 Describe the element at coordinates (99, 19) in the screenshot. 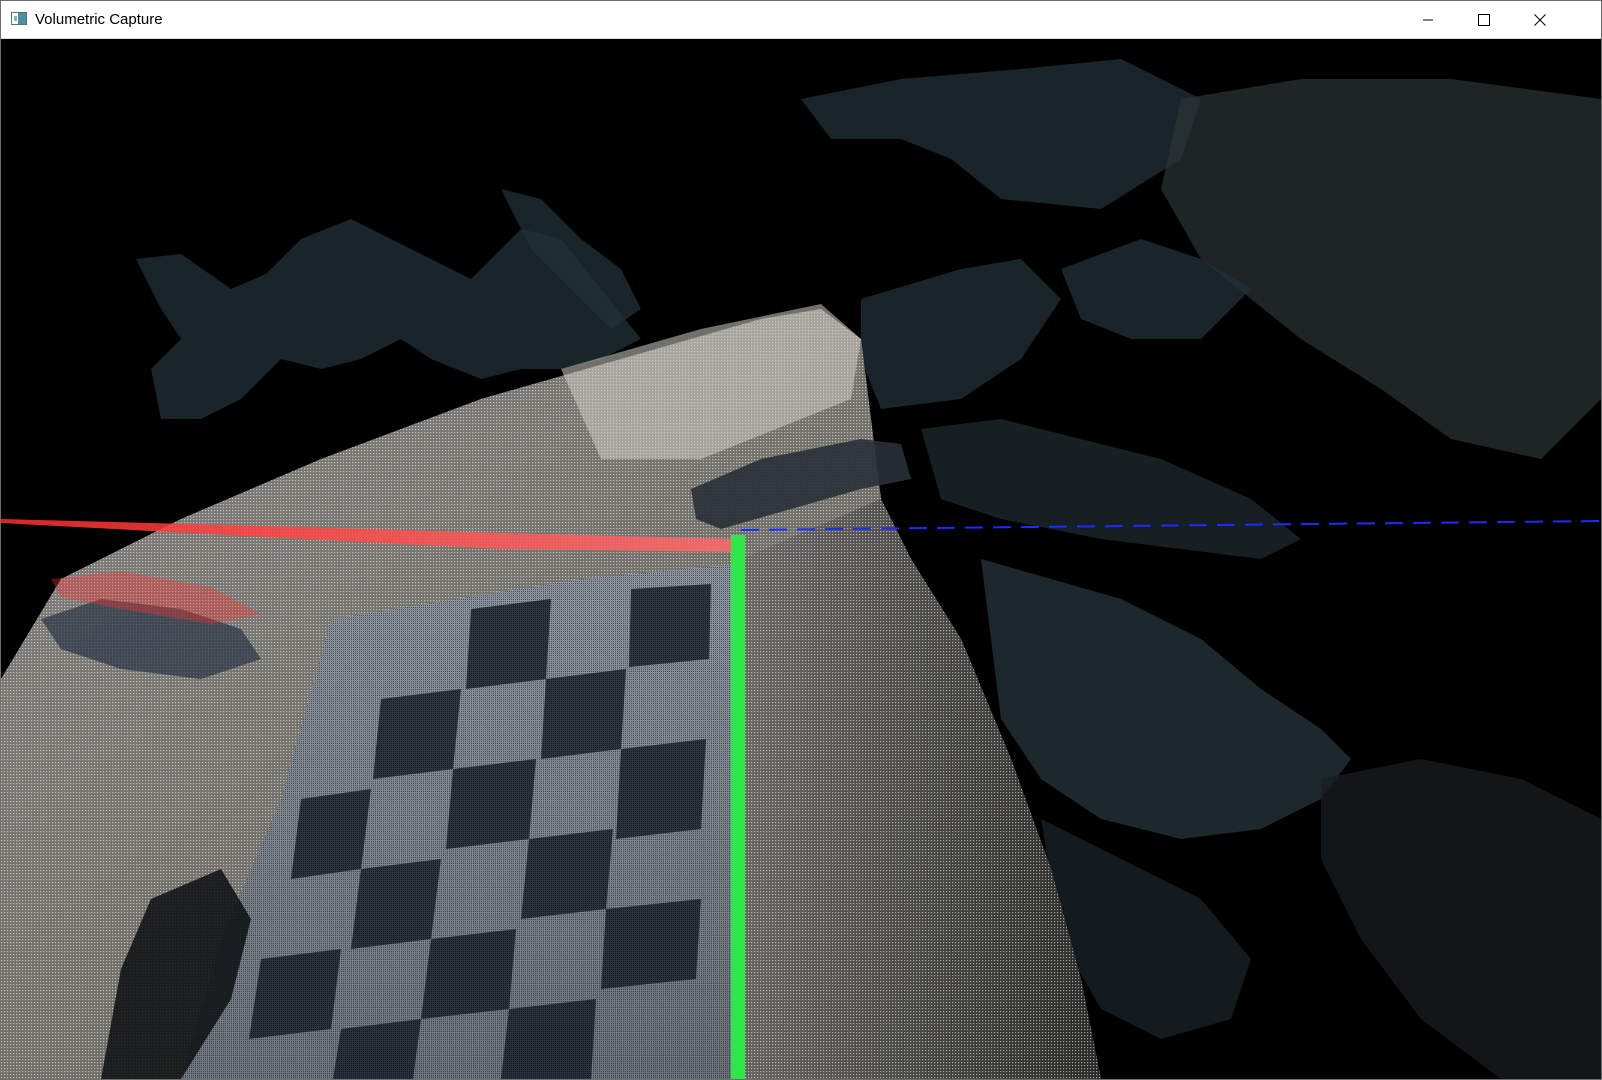

I see `window-title: Volumetric Capture` at that location.